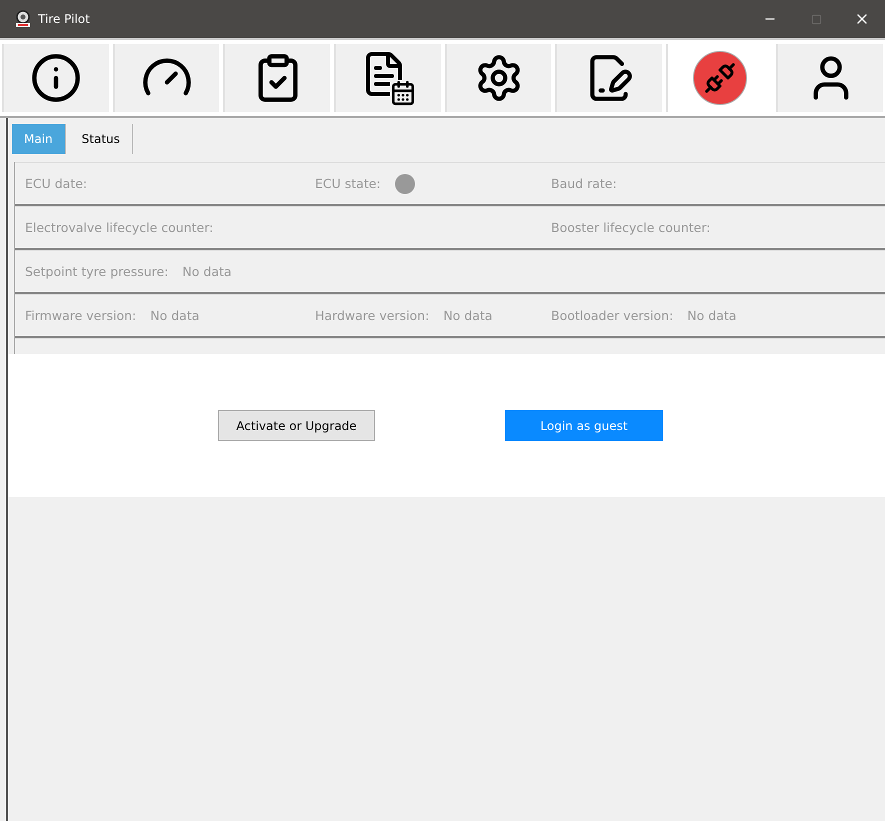 The image size is (885, 821). I want to click on field-label: ECU date:, so click(56, 183).